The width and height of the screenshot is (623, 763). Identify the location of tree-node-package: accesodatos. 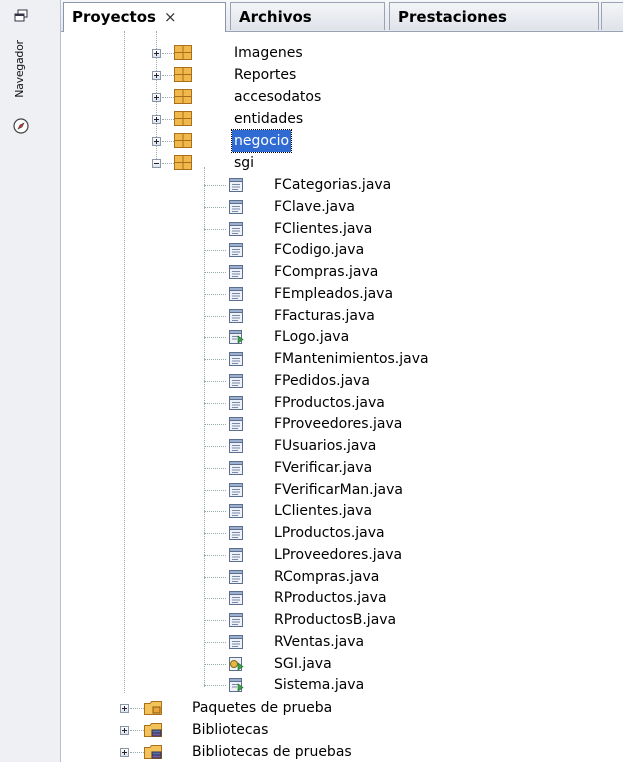
(341, 97).